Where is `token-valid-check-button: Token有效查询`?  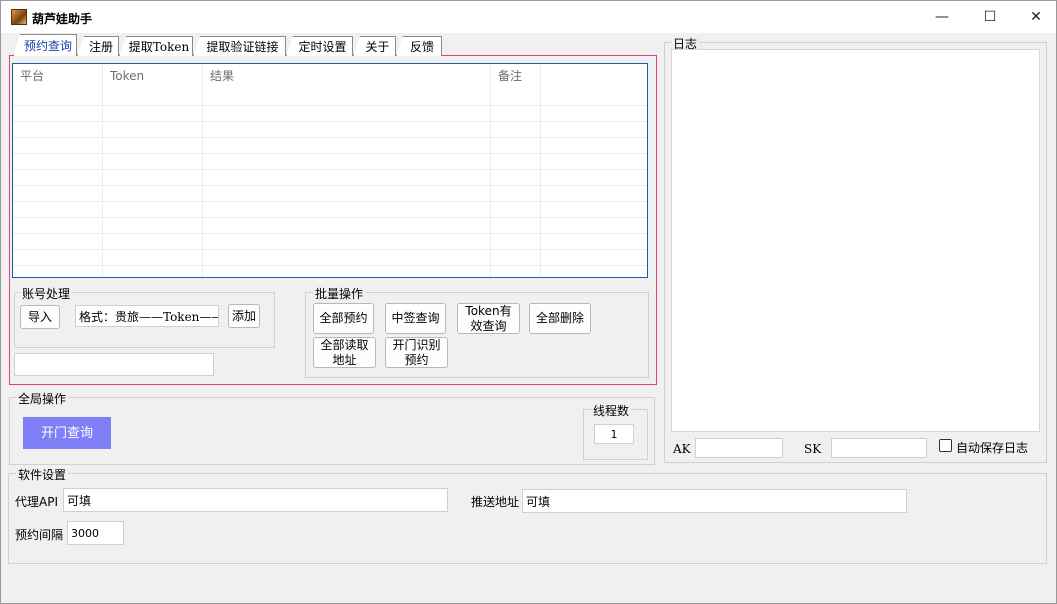
token-valid-check-button: Token有效查询 is located at coordinates (488, 318).